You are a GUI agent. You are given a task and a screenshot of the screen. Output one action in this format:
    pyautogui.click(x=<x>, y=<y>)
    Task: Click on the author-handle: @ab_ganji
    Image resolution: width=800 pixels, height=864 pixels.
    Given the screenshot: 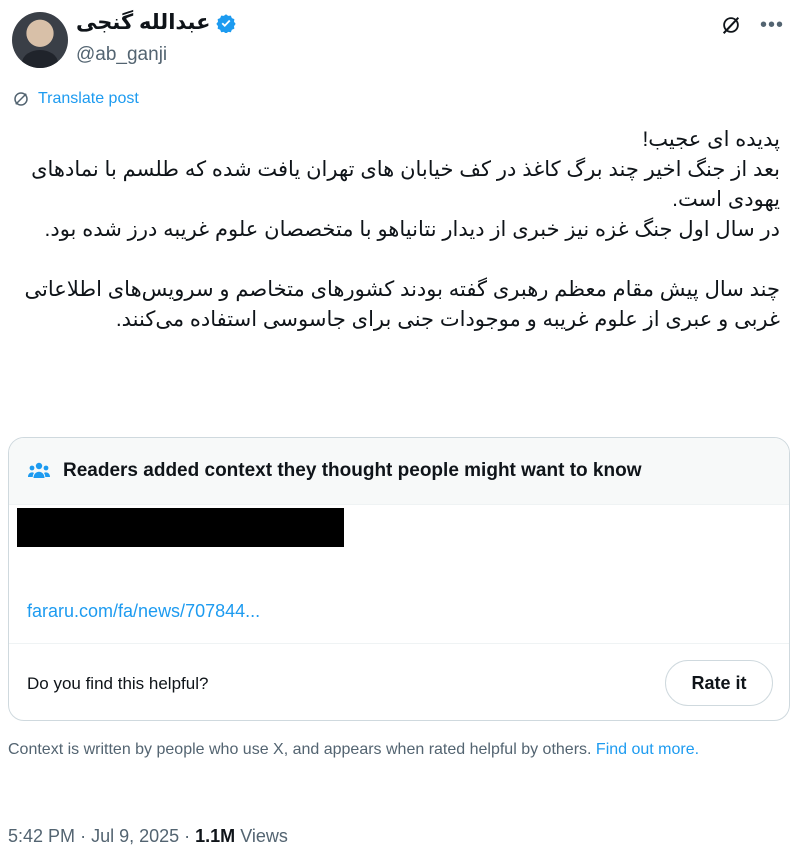 What is the action you would take?
    pyautogui.click(x=121, y=55)
    